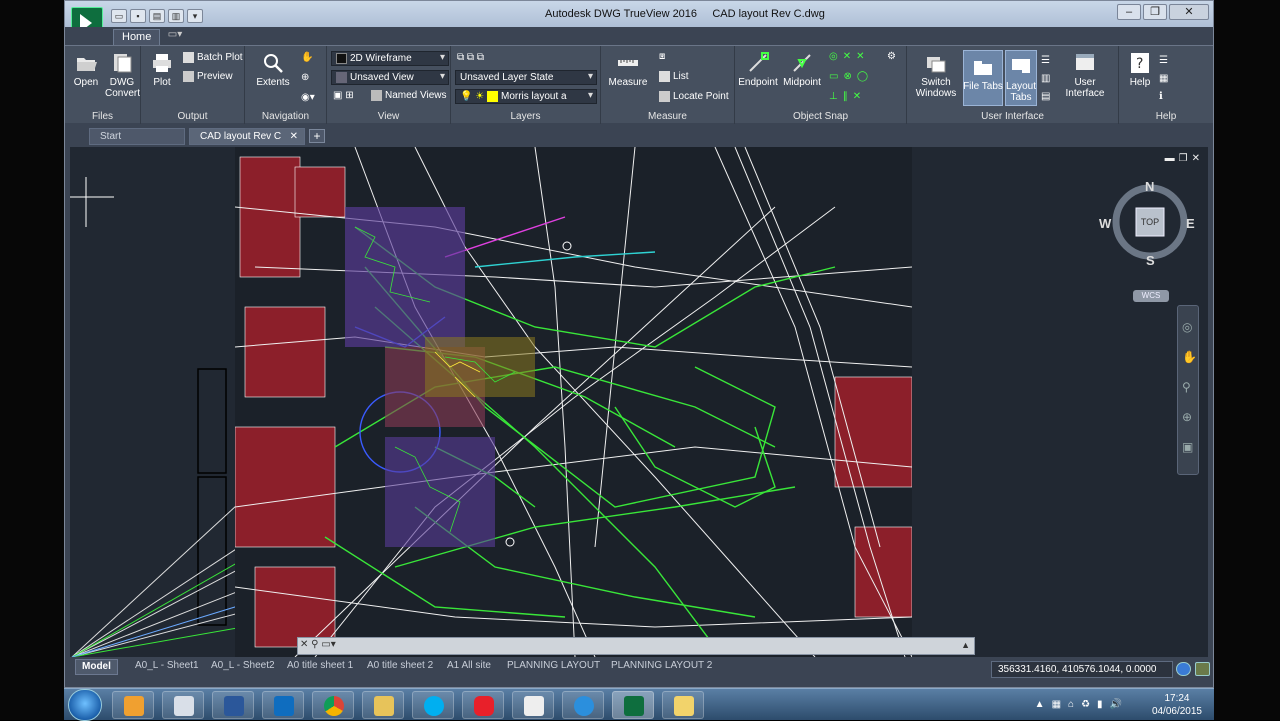 This screenshot has width=1280, height=721. What do you see at coordinates (891, 56) in the screenshot?
I see `snap-settings-icon: ⚙` at bounding box center [891, 56].